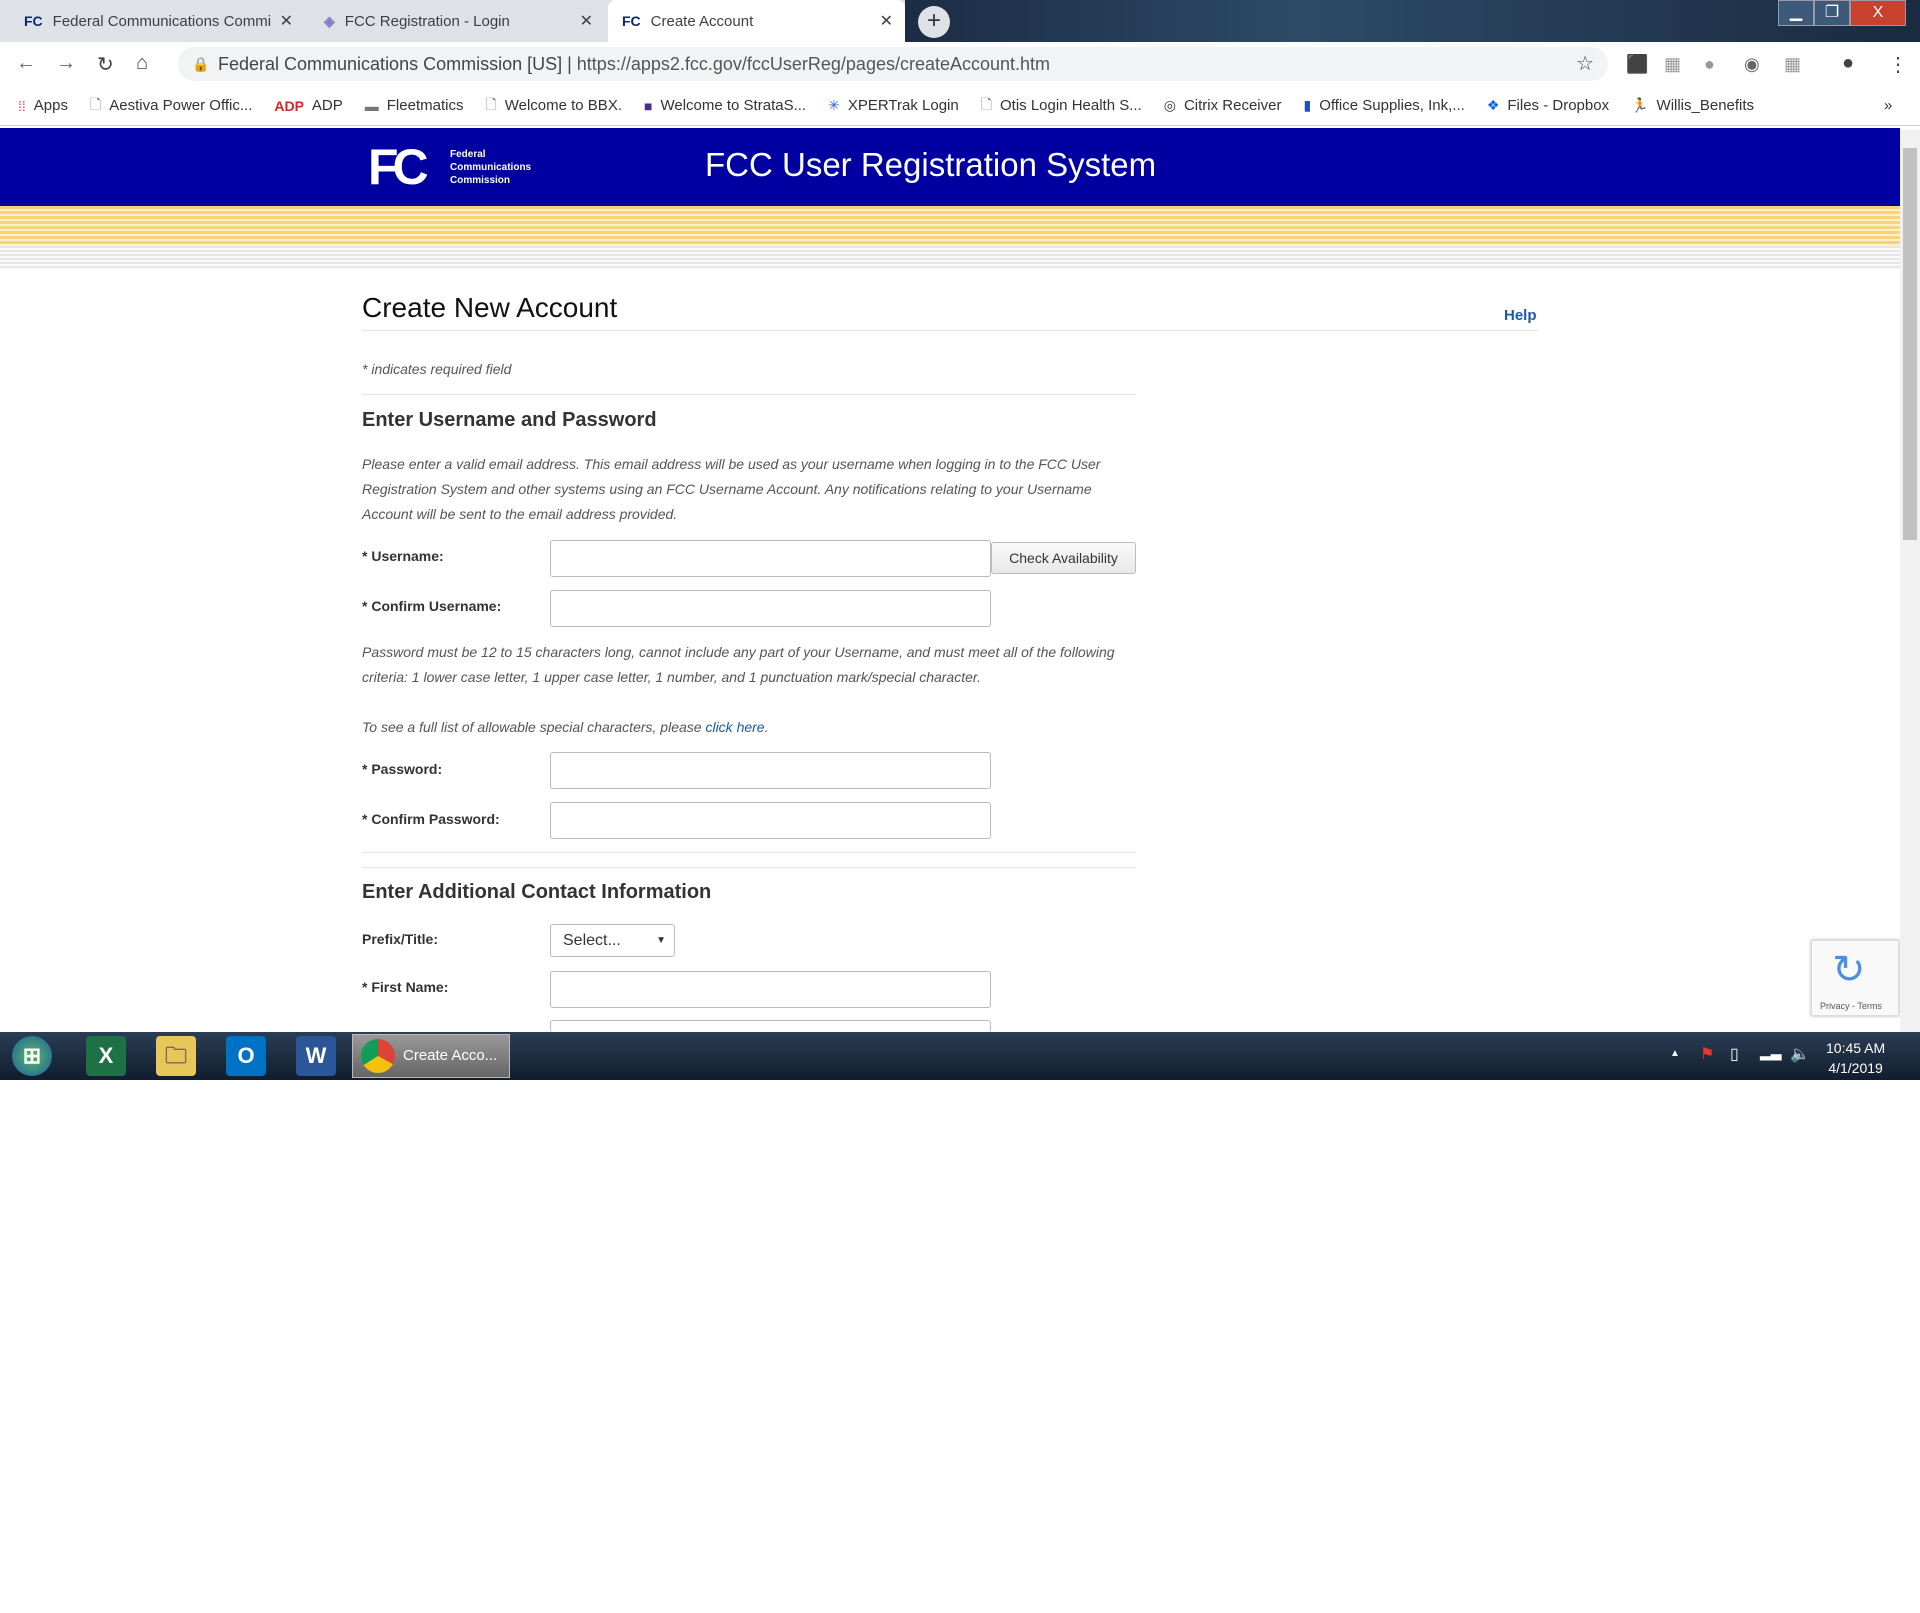  Describe the element at coordinates (491, 167) in the screenshot. I see `fcc-logo-text: Federal Communications Commission` at that location.